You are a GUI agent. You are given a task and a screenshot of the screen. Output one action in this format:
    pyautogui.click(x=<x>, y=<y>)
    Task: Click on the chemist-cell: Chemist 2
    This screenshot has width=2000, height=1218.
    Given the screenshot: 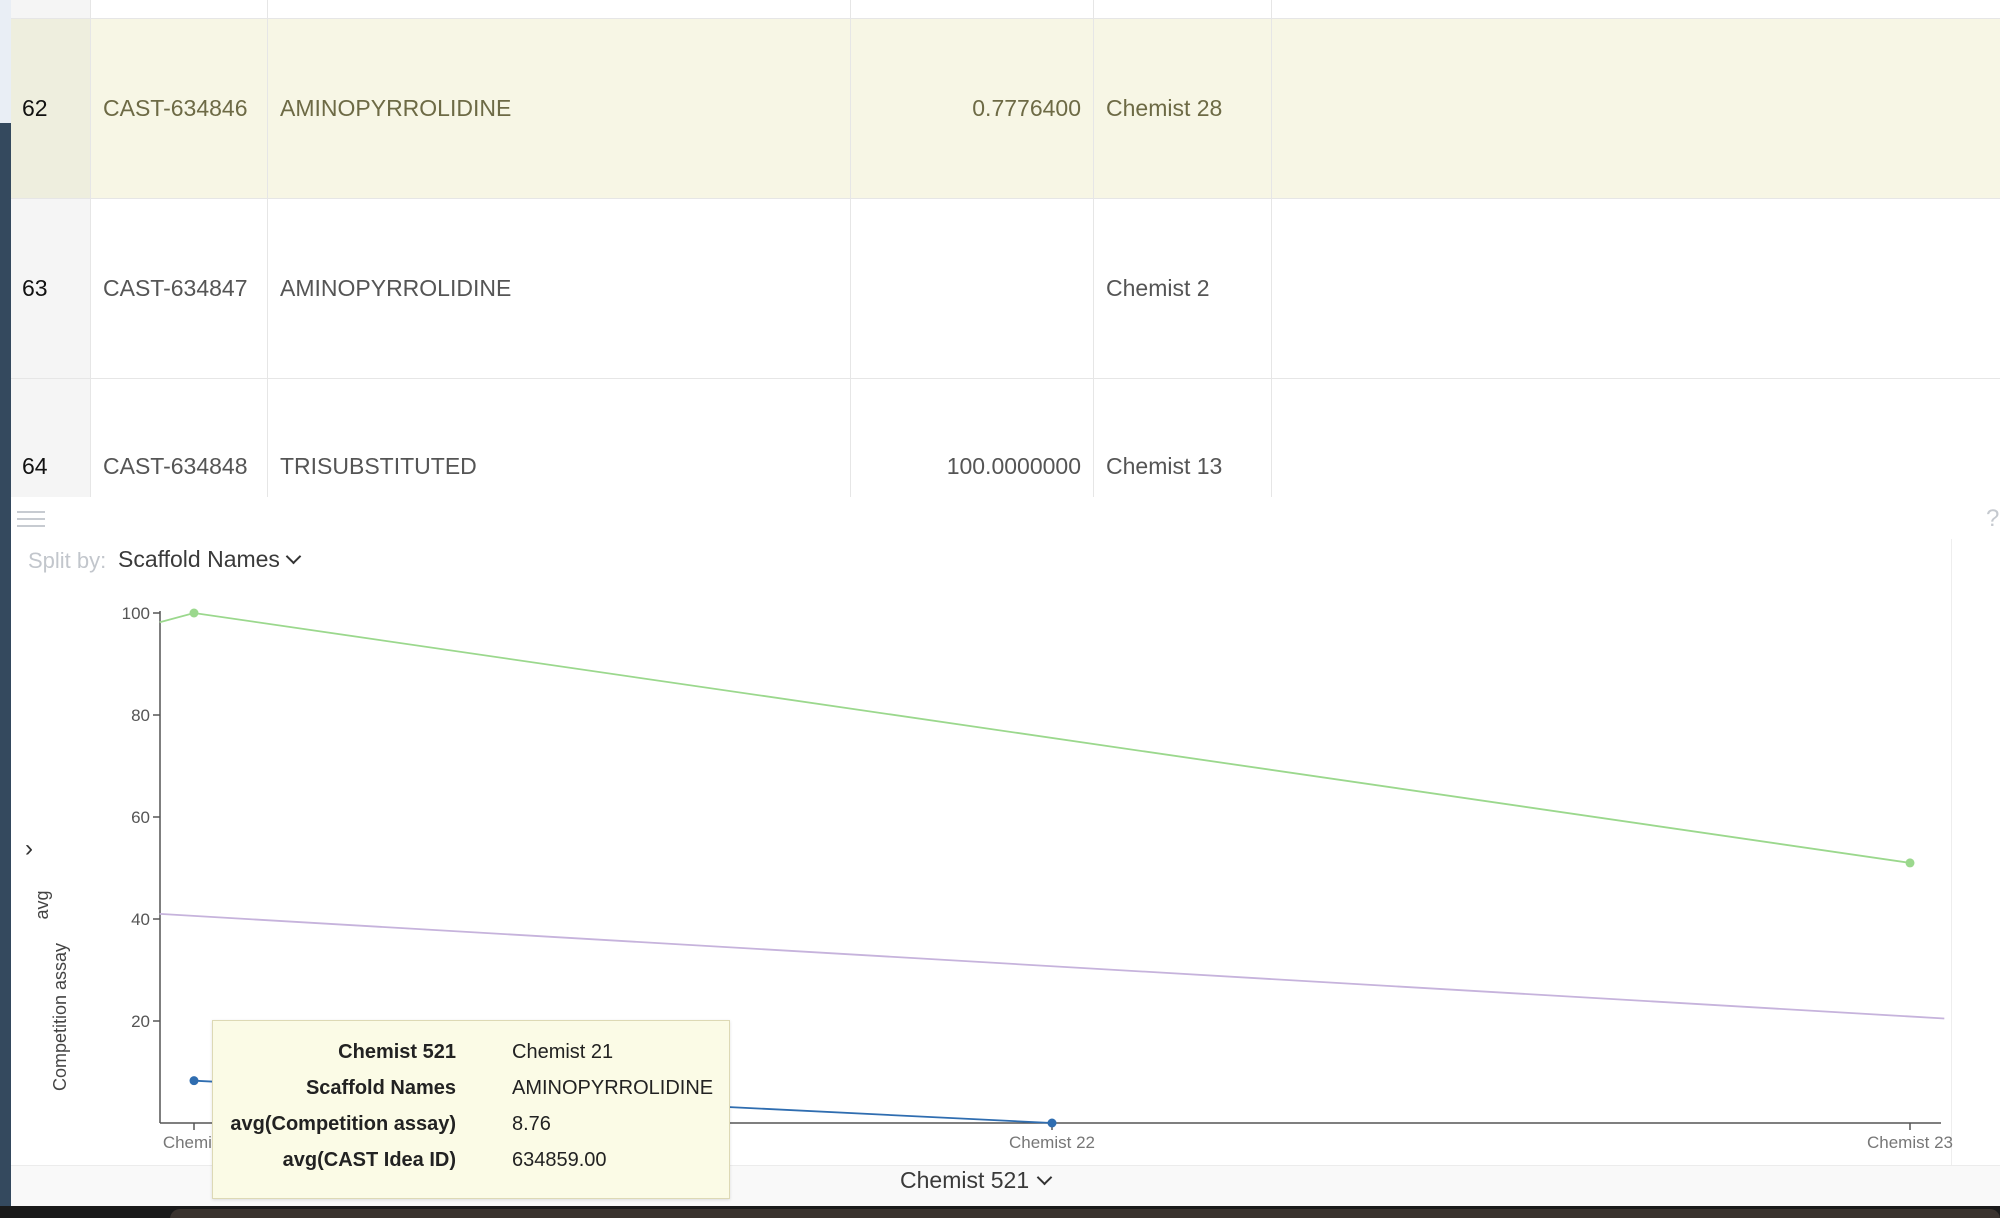 What is the action you would take?
    pyautogui.click(x=1183, y=288)
    